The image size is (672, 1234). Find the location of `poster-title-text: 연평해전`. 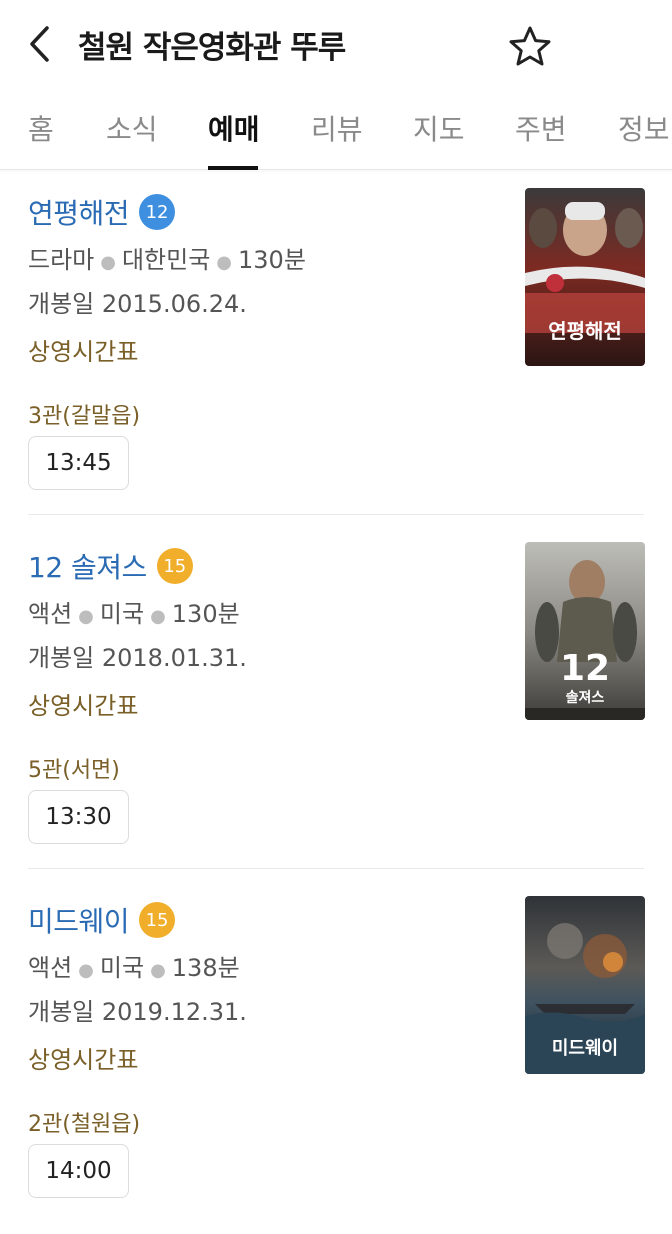

poster-title-text: 연평해전 is located at coordinates (585, 331).